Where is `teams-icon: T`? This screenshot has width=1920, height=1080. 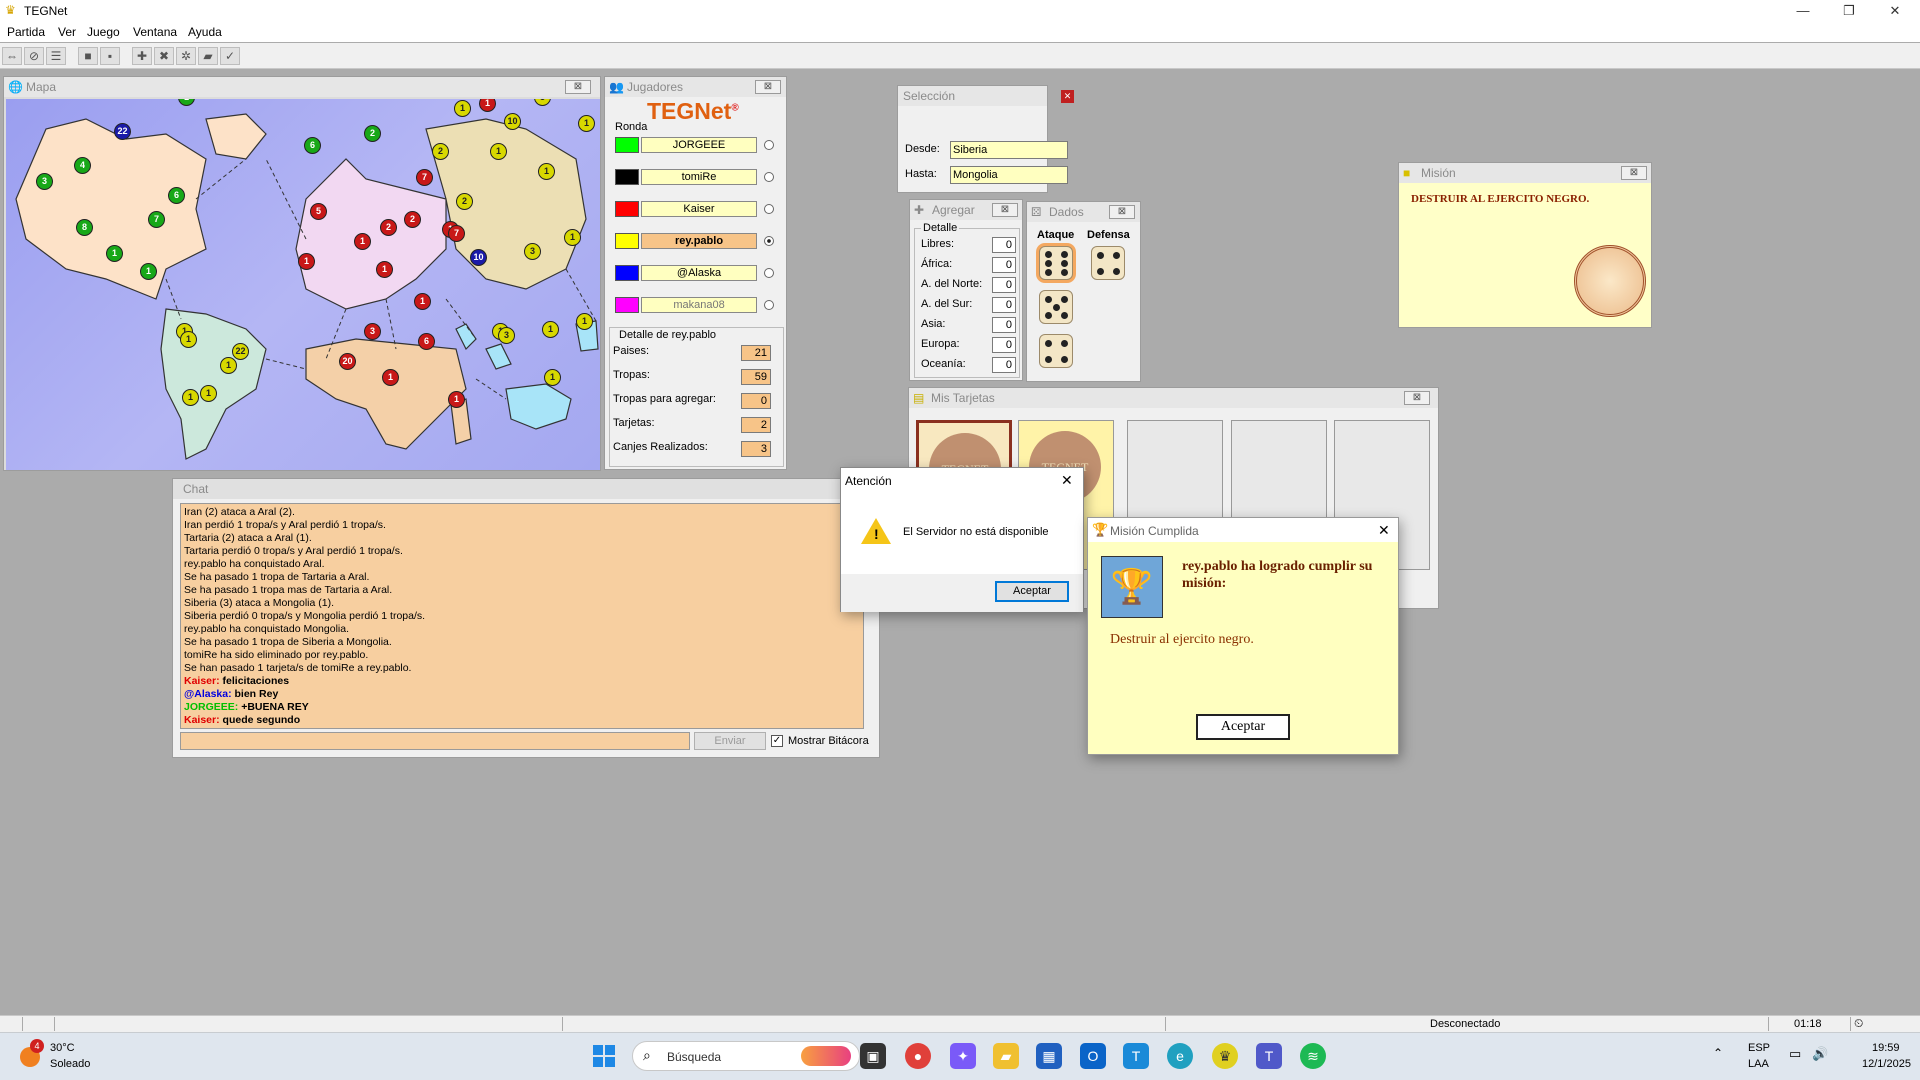 teams-icon: T is located at coordinates (1269, 1056).